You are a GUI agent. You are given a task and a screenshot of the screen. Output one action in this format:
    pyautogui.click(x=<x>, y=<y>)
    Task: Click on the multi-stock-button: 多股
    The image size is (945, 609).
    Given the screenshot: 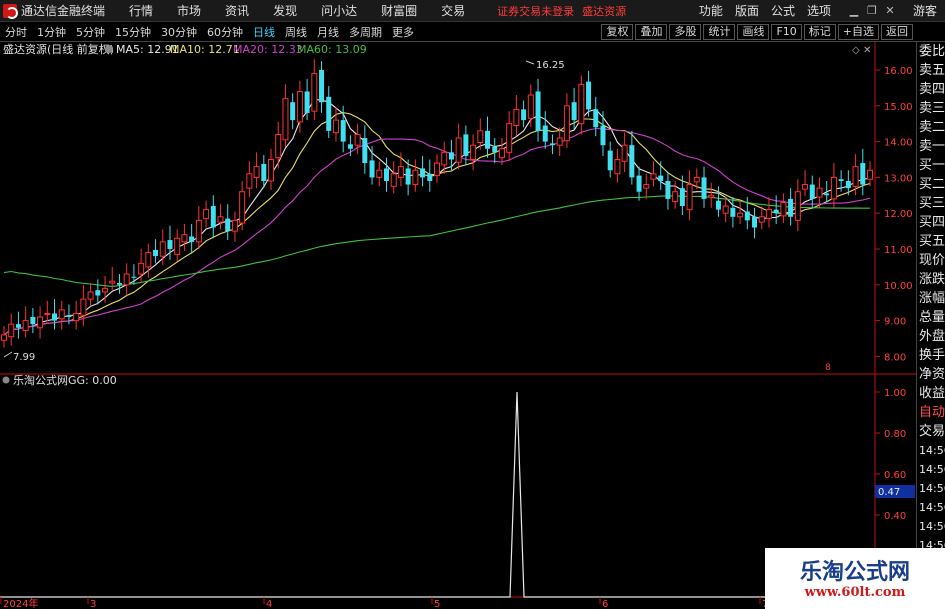 What is the action you would take?
    pyautogui.click(x=685, y=31)
    